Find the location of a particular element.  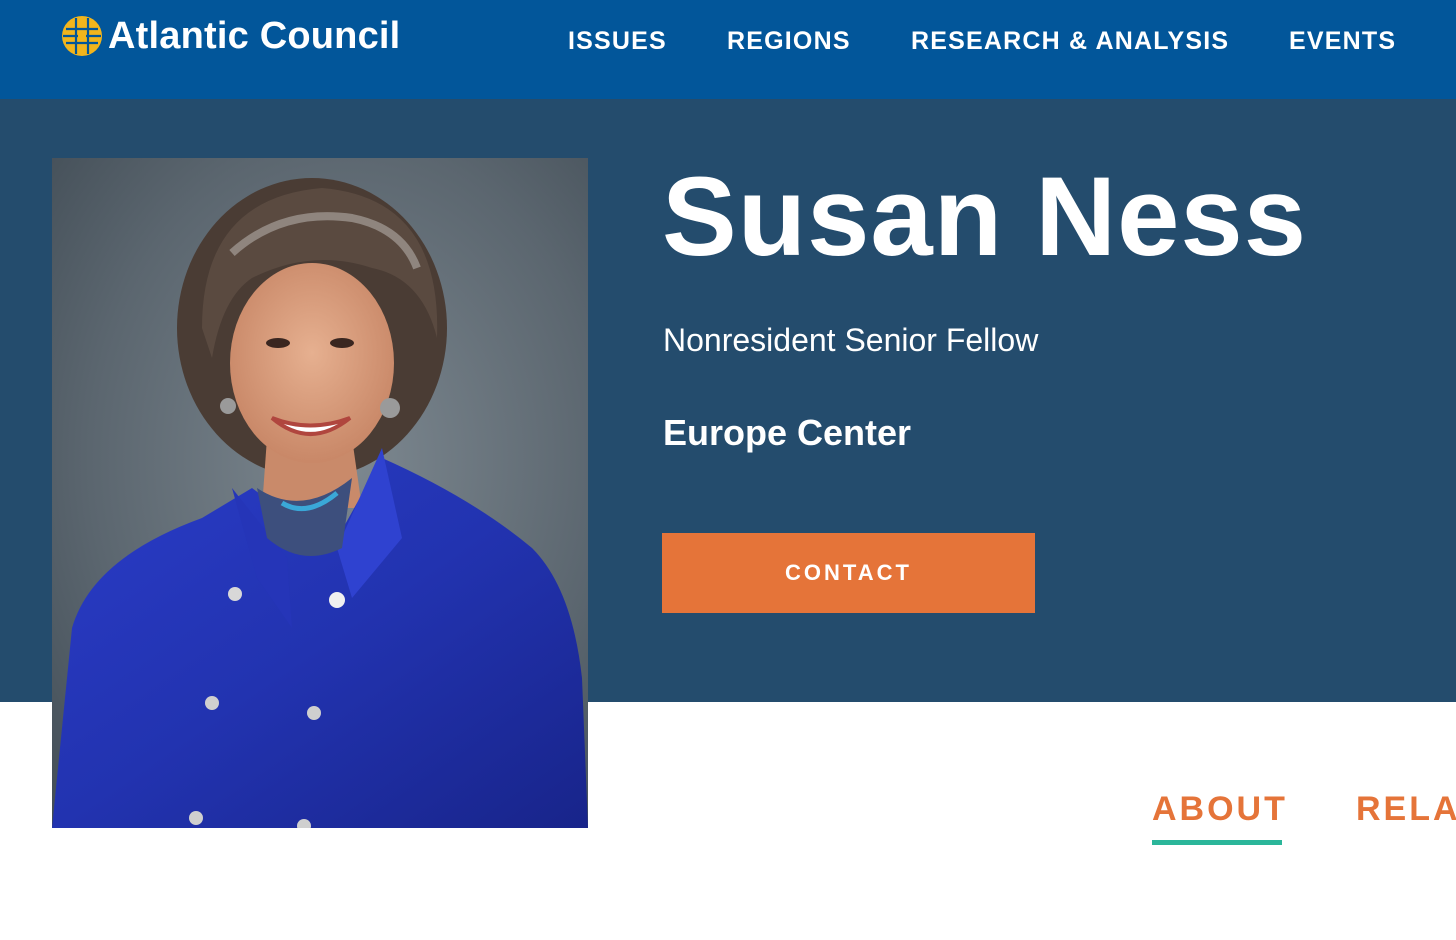

tab-about: ABOUT is located at coordinates (1220, 809).